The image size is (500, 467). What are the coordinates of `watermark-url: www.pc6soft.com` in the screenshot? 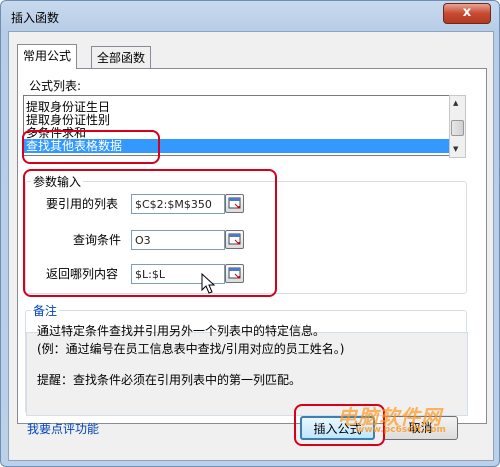 It's located at (401, 430).